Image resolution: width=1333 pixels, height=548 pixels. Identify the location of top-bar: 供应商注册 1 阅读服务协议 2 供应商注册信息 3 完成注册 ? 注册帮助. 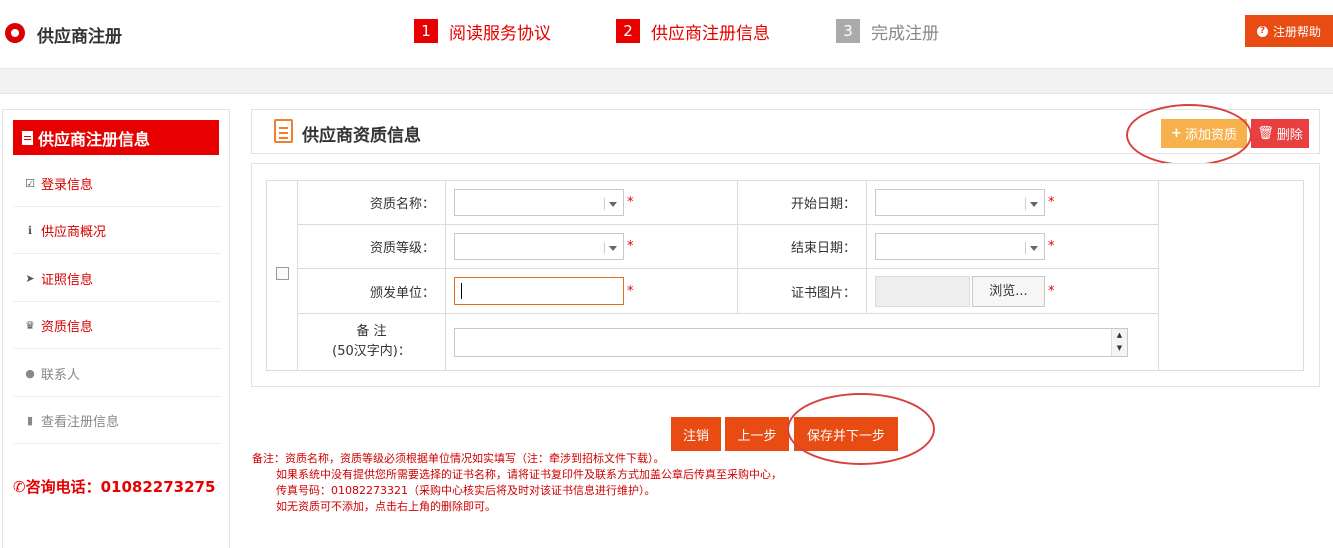
(666, 34).